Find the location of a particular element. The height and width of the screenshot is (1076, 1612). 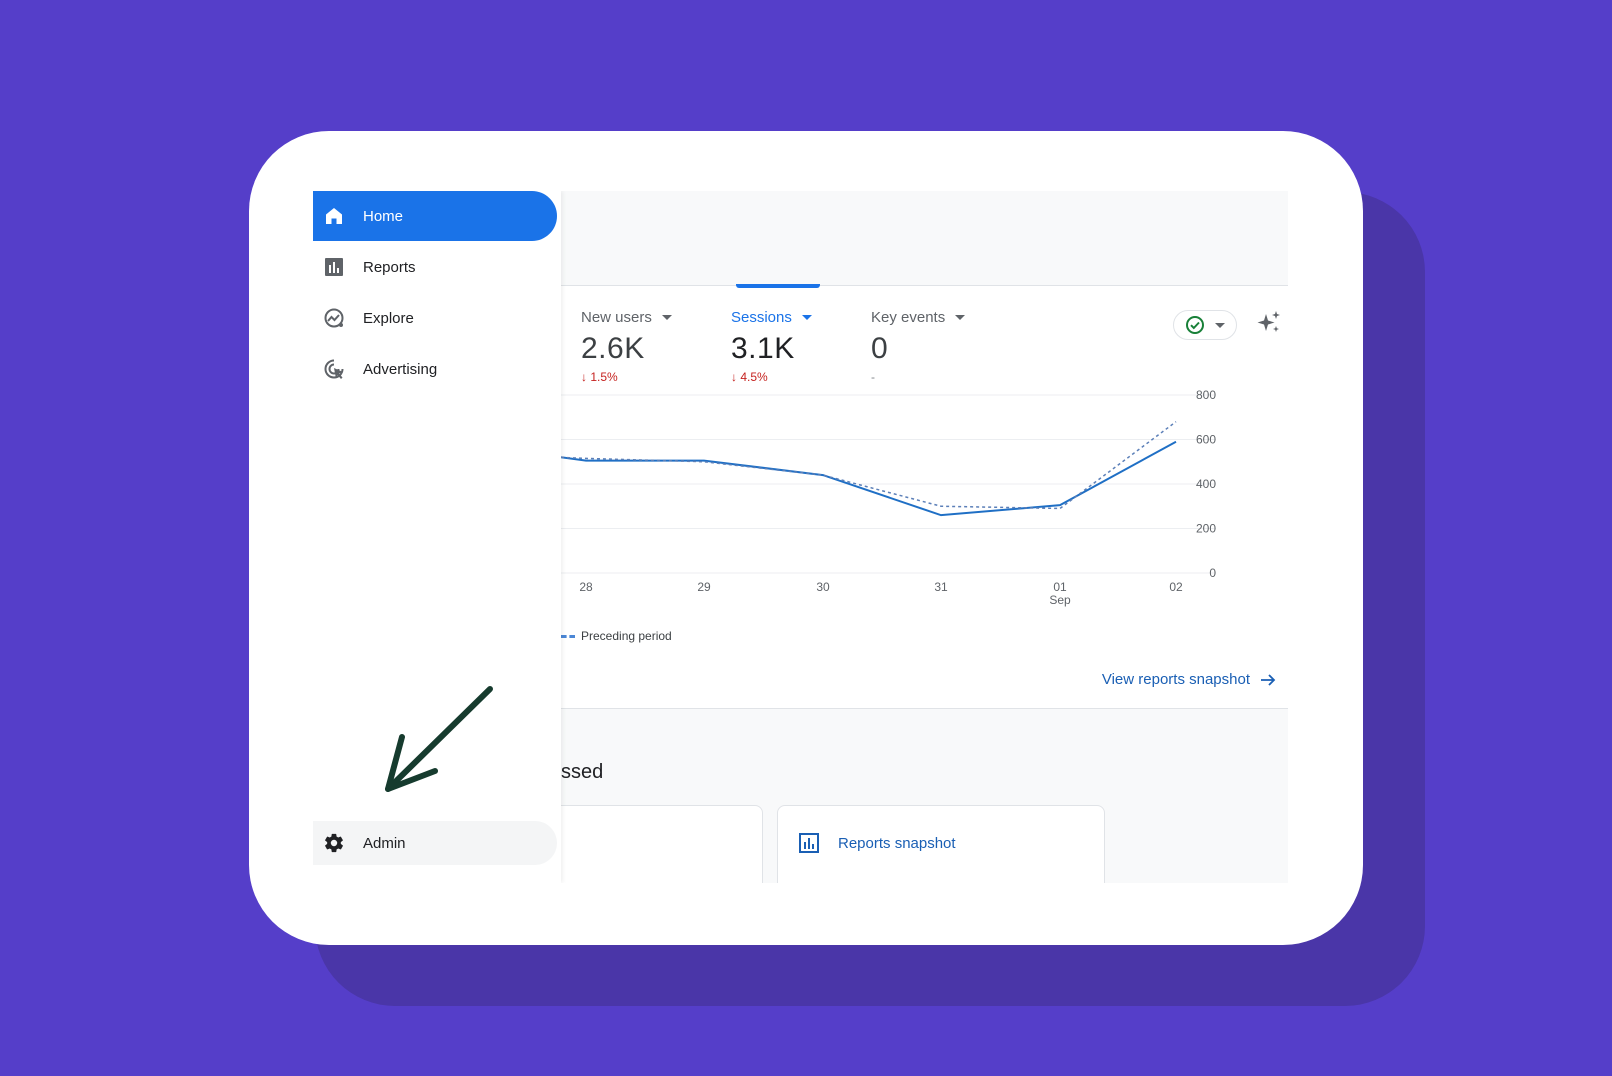

main-header is located at coordinates (924, 238).